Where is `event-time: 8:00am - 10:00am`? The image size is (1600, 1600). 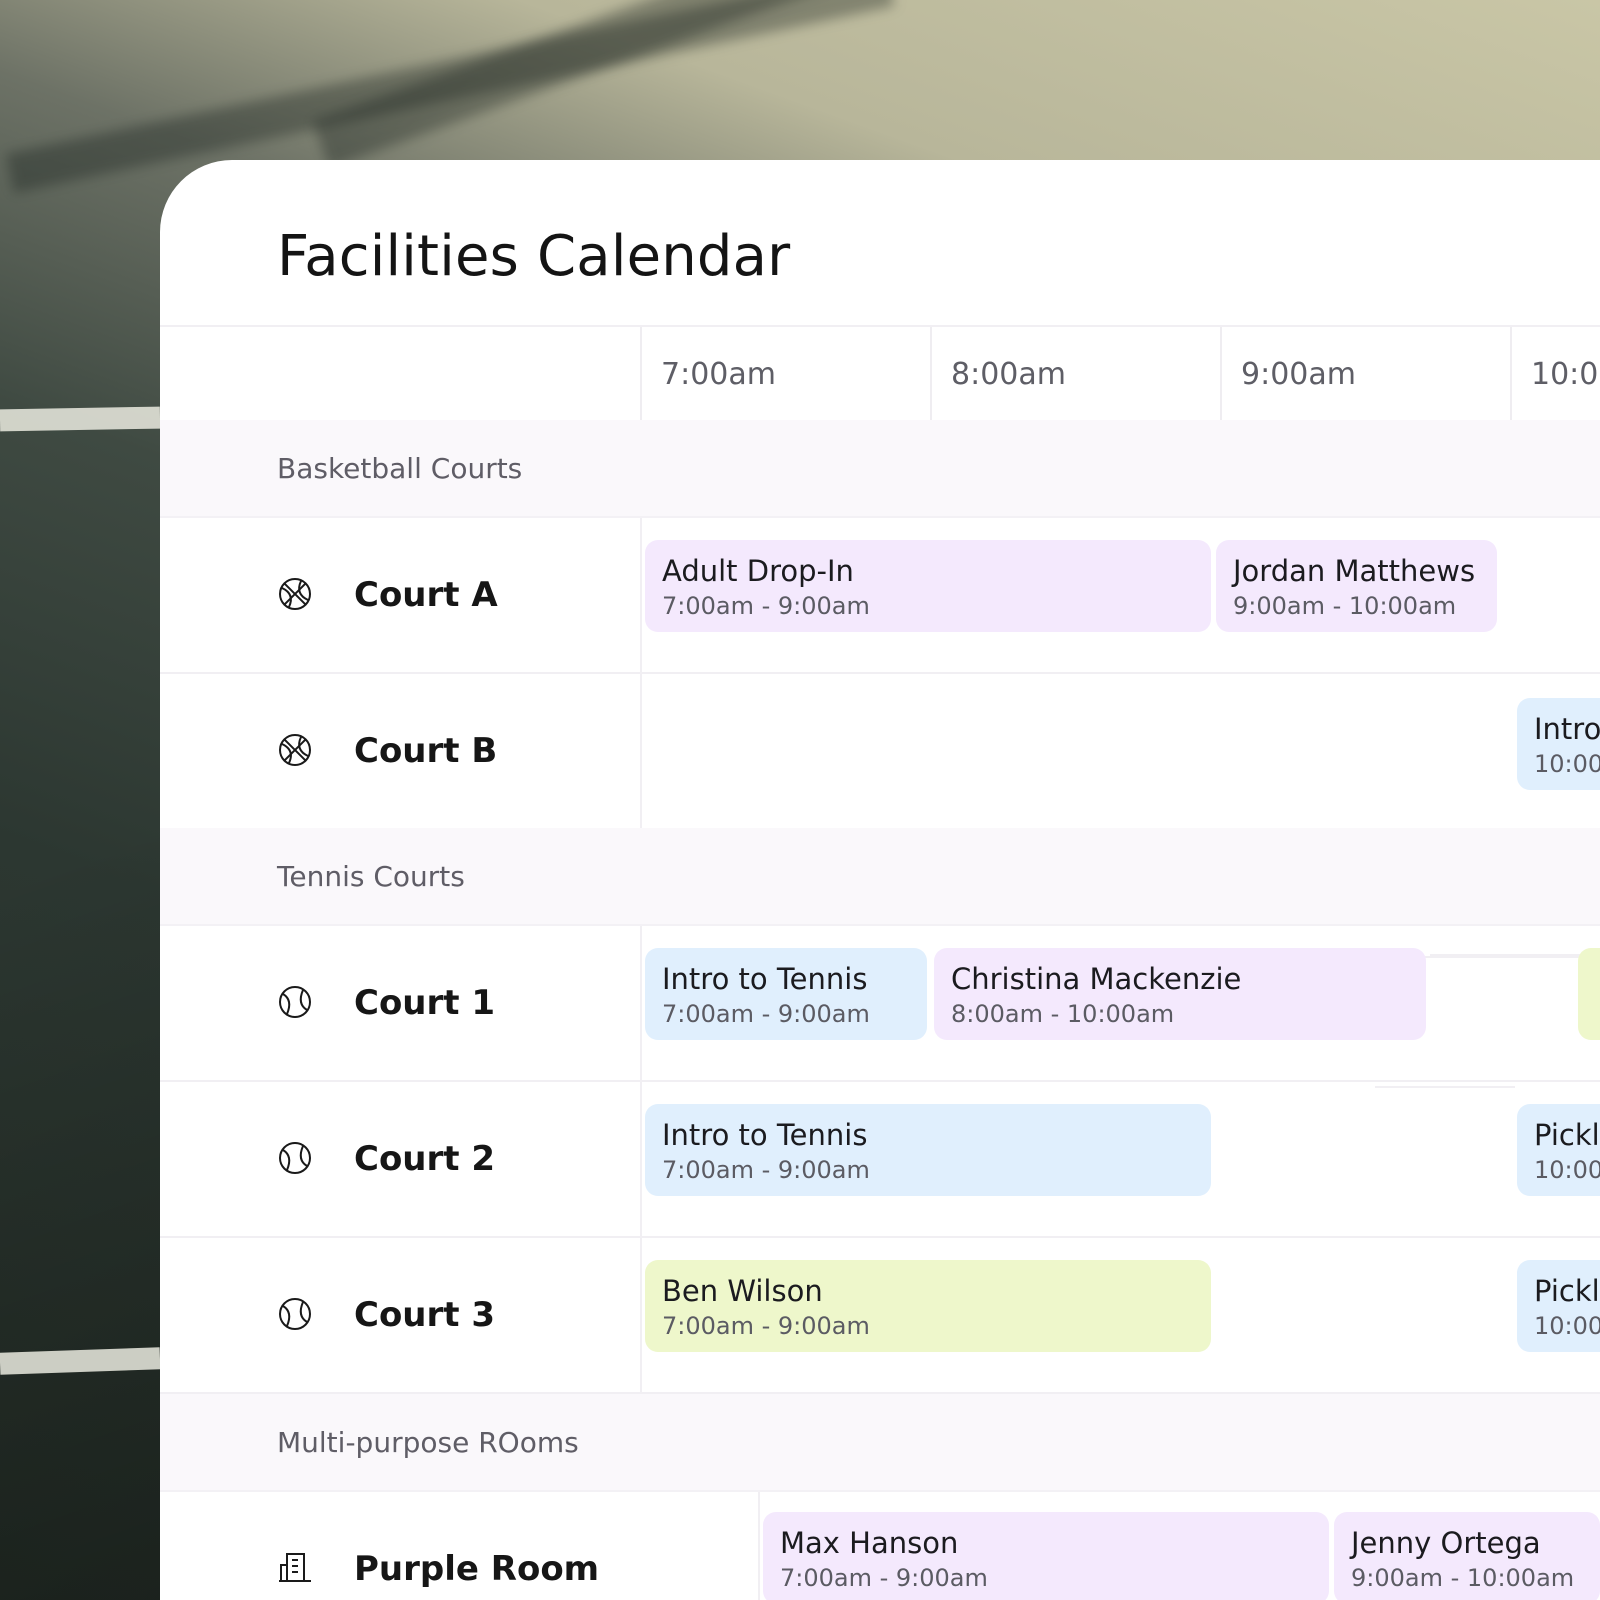 event-time: 8:00am - 10:00am is located at coordinates (1063, 1014).